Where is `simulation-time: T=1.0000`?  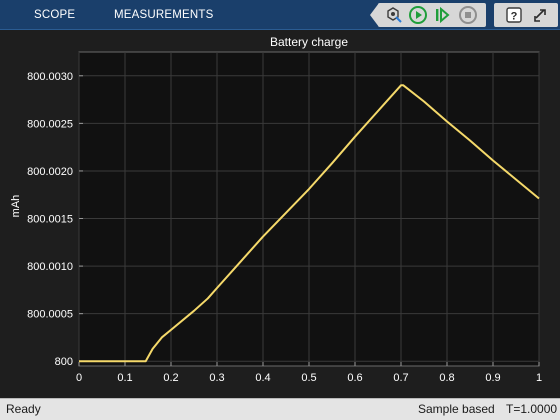 simulation-time: T=1.0000 is located at coordinates (532, 409).